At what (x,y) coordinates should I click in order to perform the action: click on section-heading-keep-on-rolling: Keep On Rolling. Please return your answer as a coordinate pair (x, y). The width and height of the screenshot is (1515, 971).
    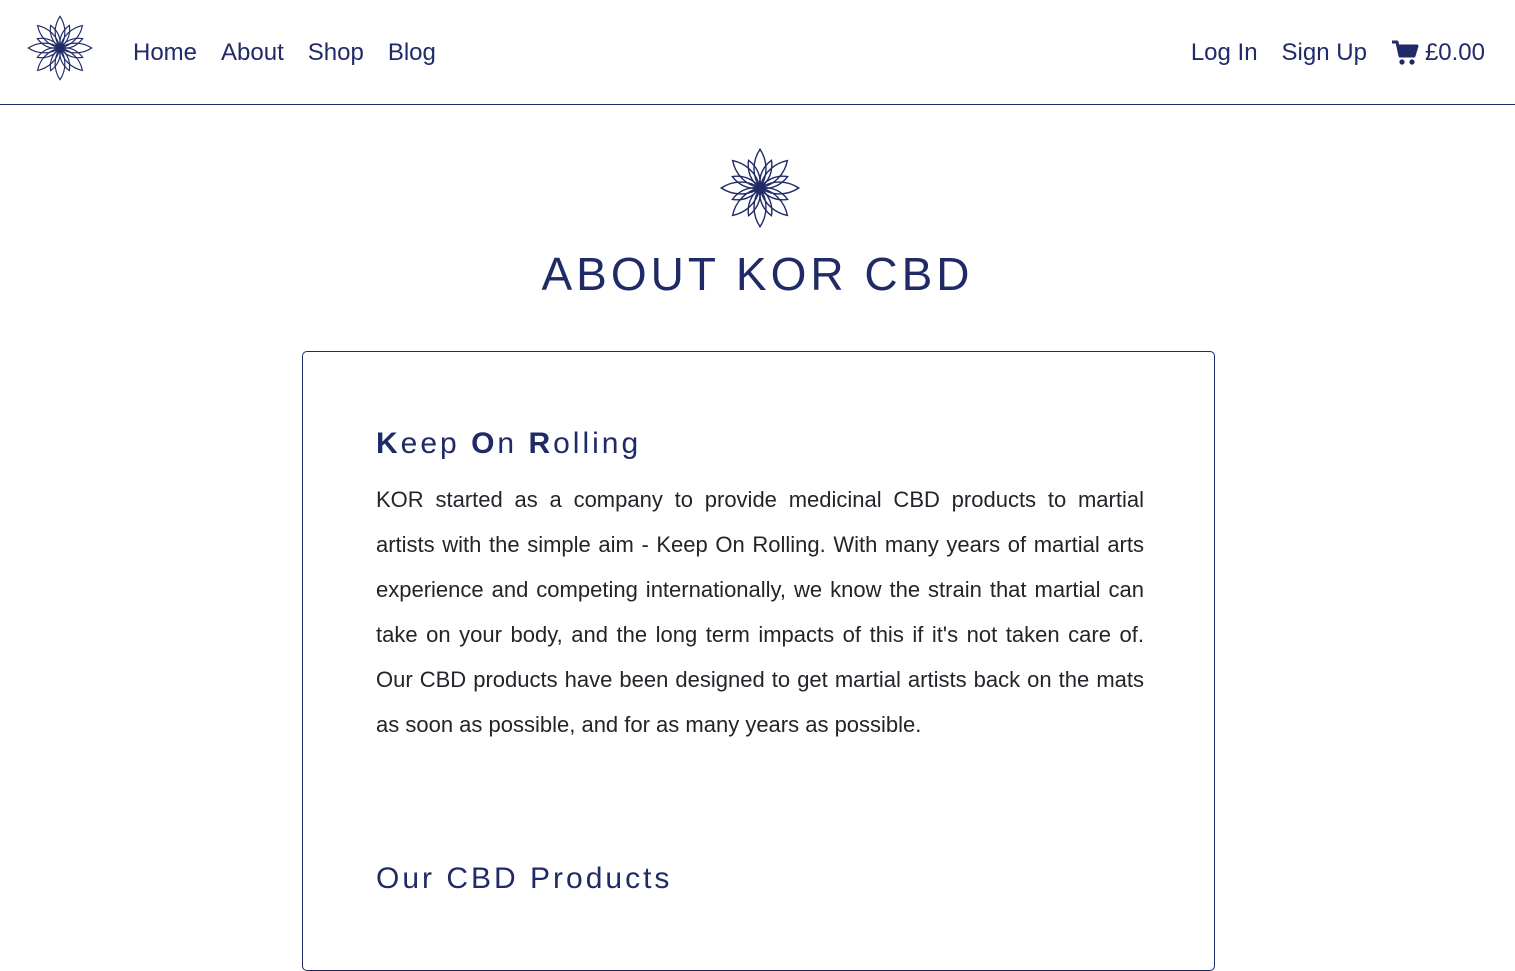
    Looking at the image, I should click on (509, 443).